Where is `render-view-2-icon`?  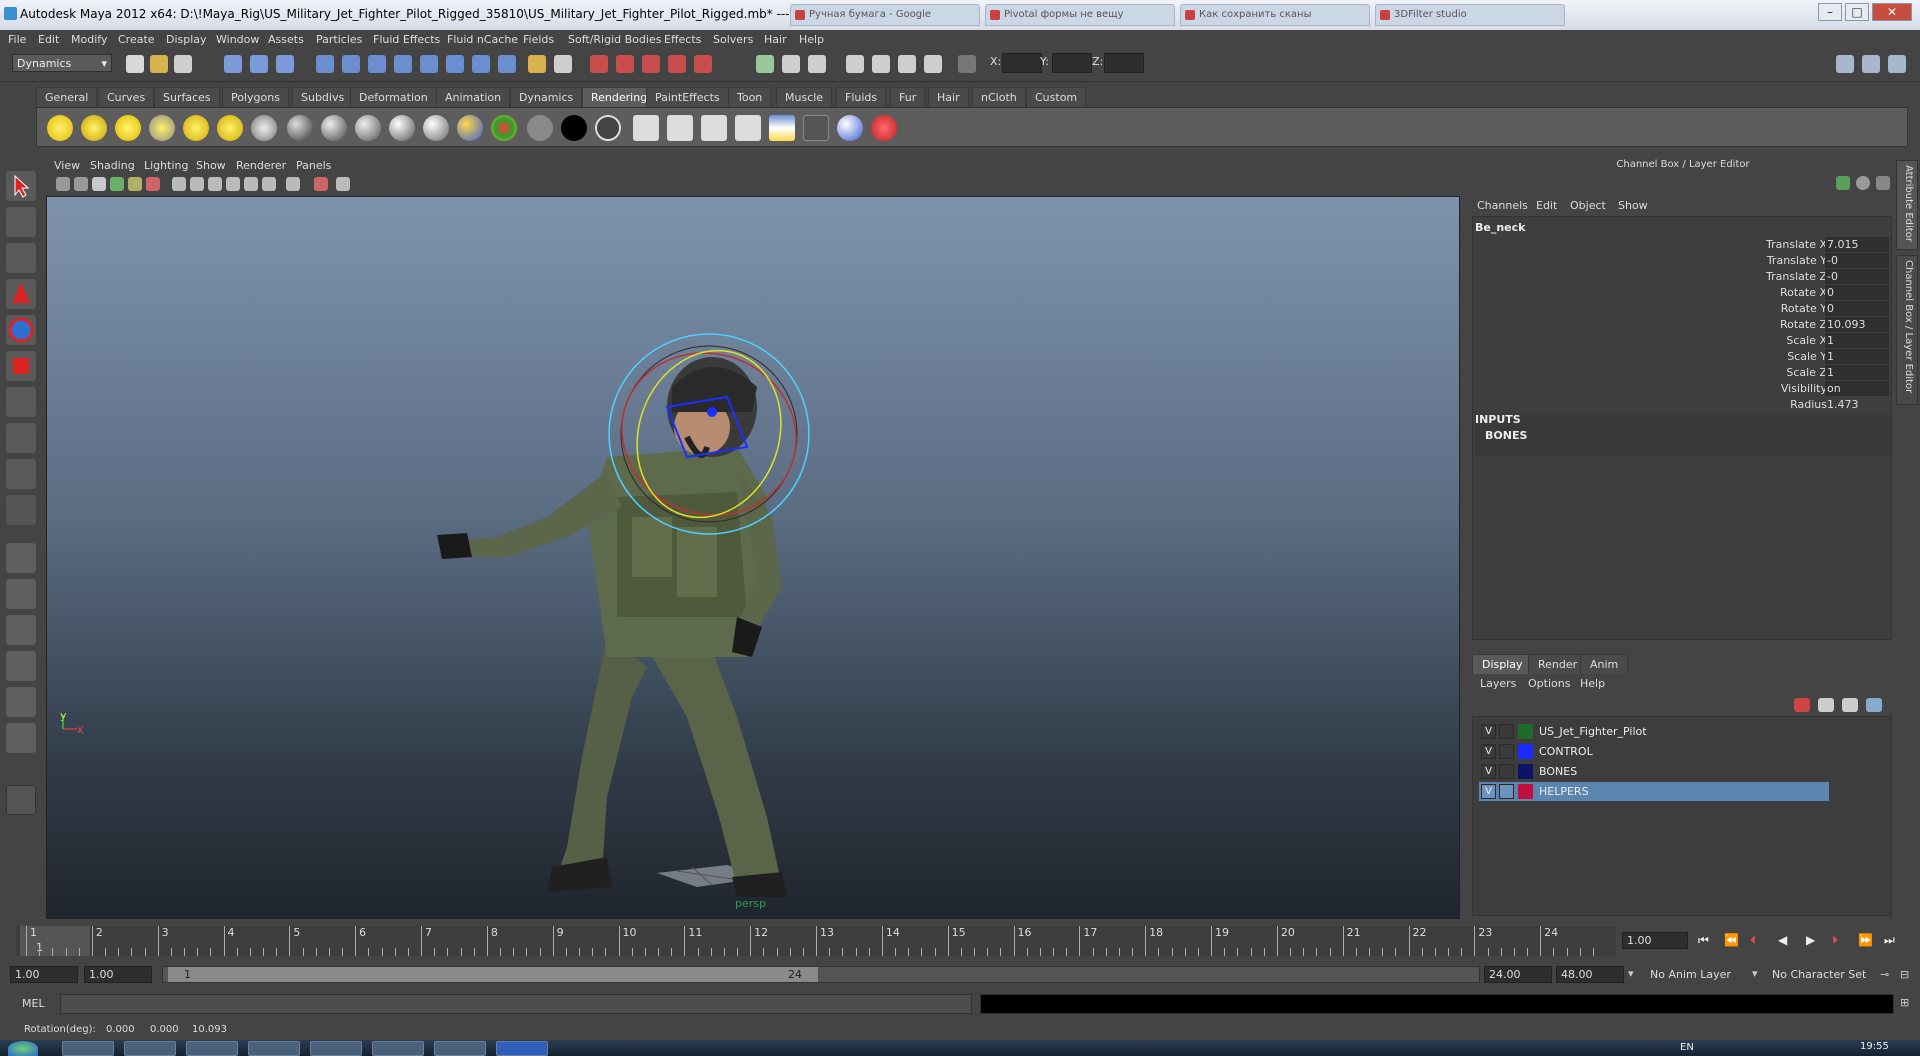
render-view-2-icon is located at coordinates (817, 64).